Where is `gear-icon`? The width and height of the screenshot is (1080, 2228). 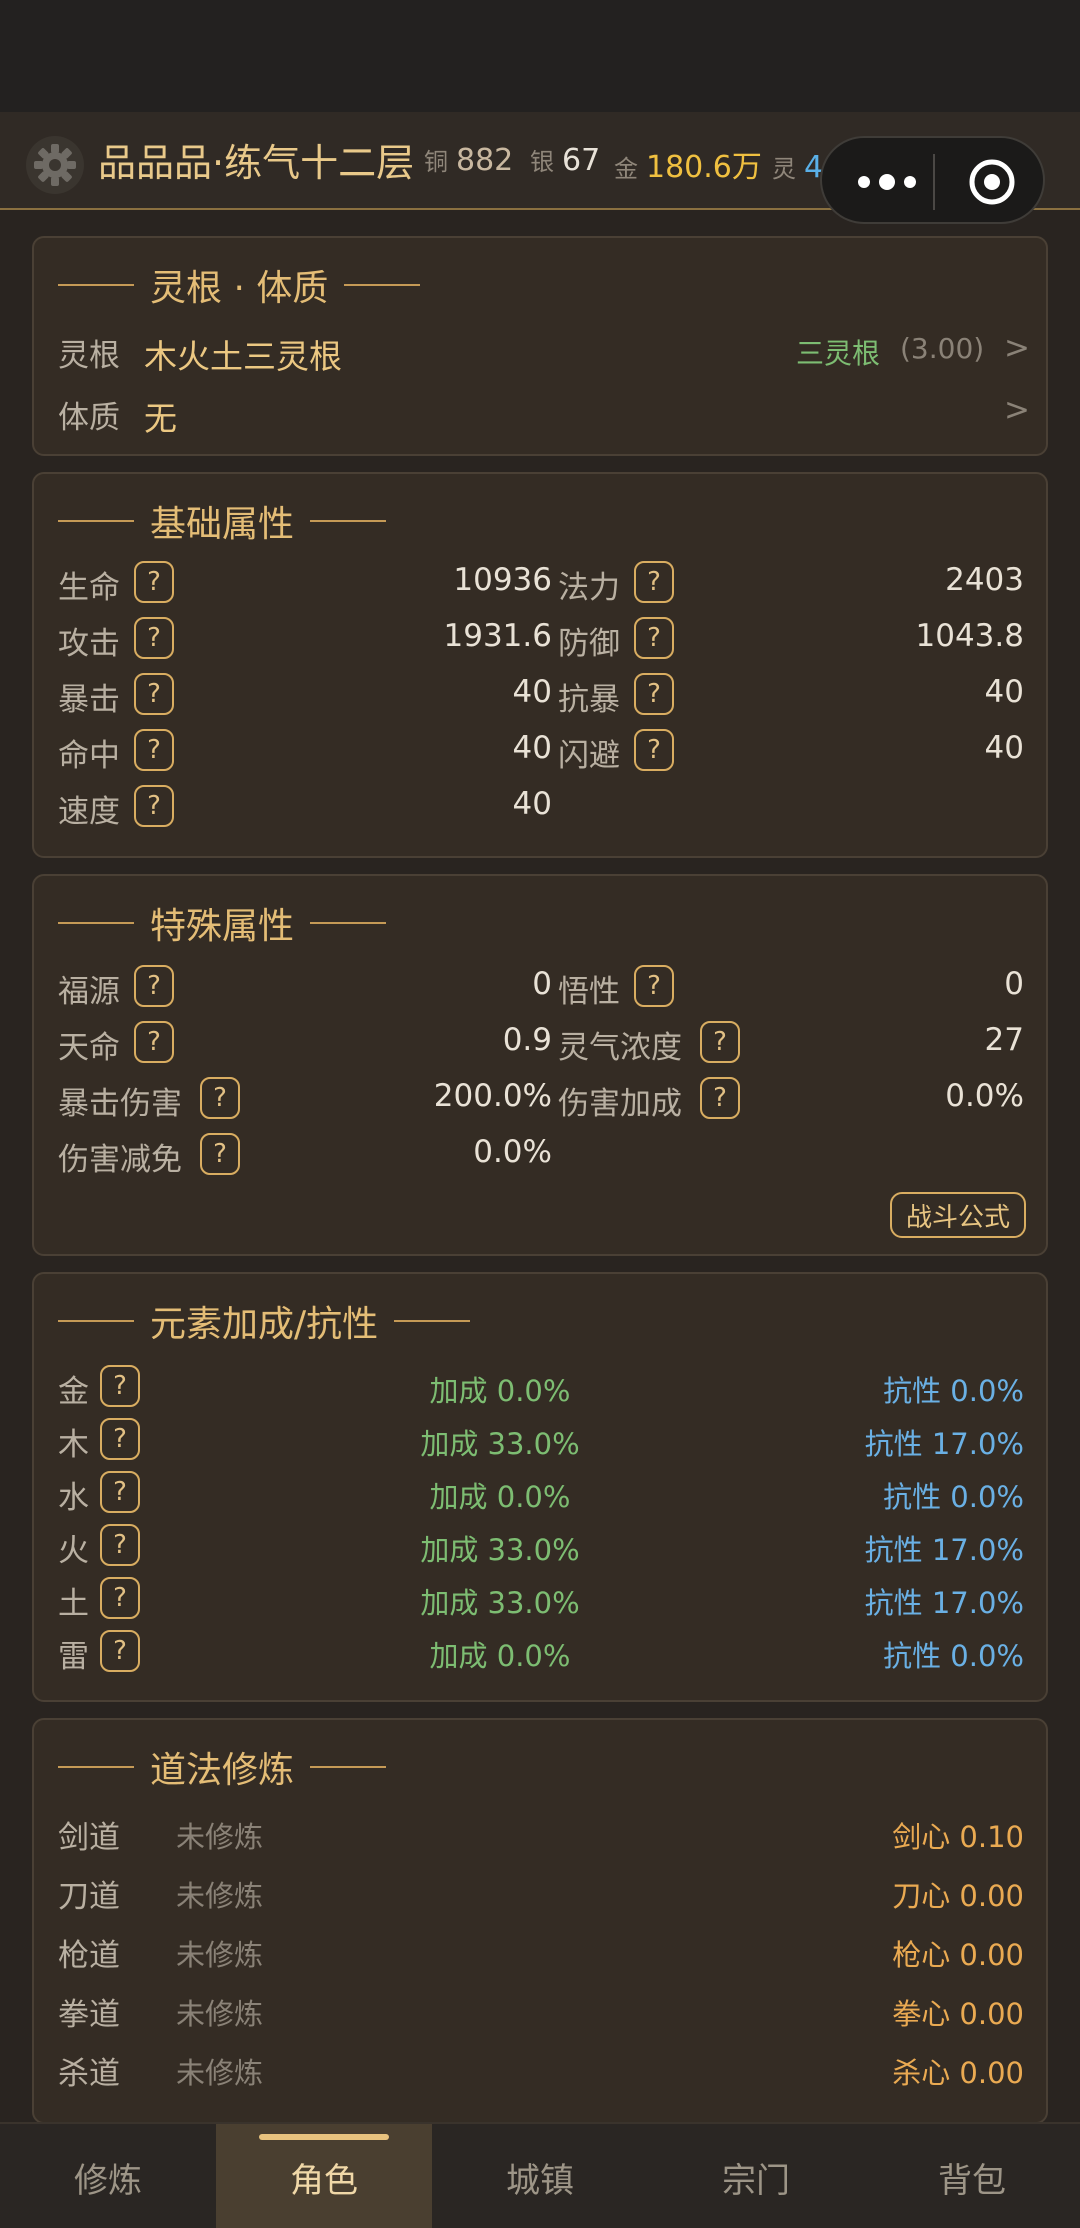 gear-icon is located at coordinates (55, 165).